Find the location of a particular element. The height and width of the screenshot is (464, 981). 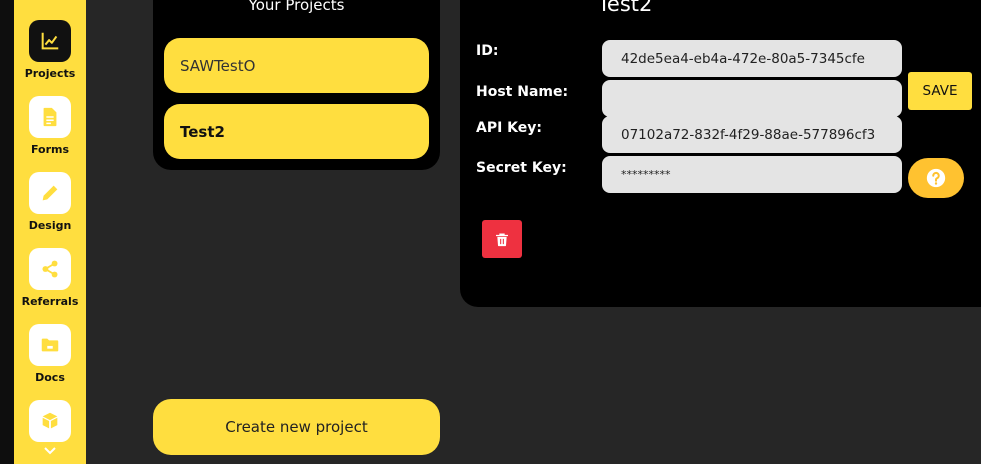

sidebar-item-label: Referrals is located at coordinates (50, 301).